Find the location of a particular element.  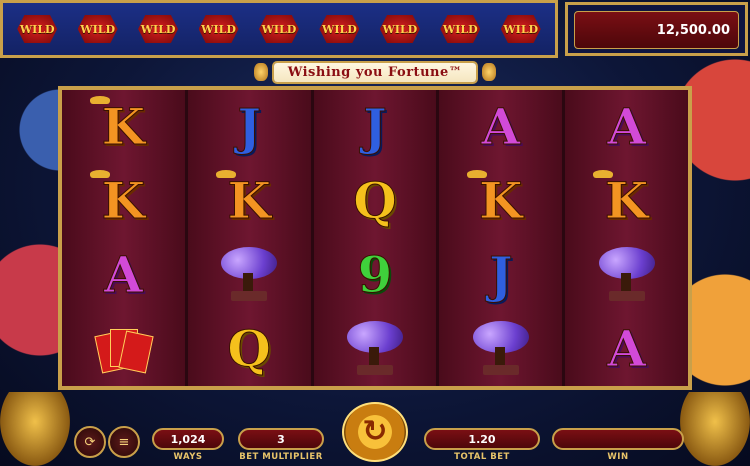

game-logo: Wishing you Fortune™ is located at coordinates (375, 72).